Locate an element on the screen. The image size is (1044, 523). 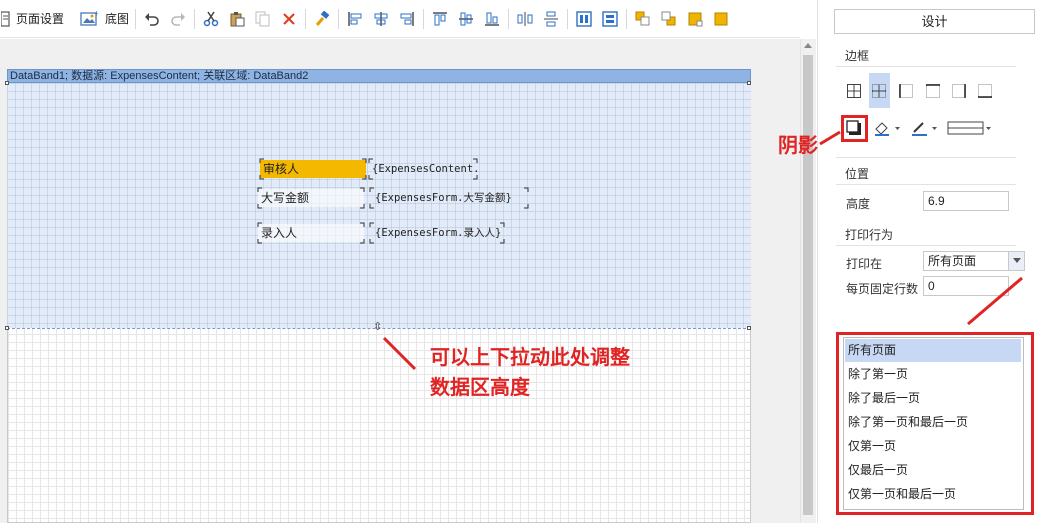
left-border-icon is located at coordinates (906, 91).